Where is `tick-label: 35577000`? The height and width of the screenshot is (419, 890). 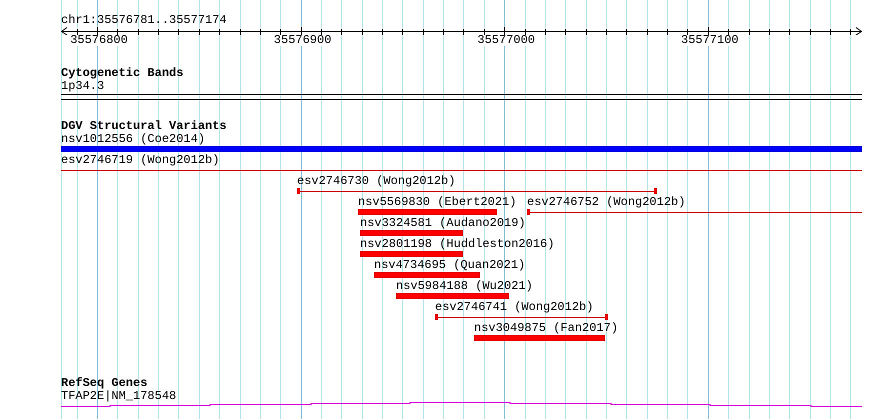 tick-label: 35577000 is located at coordinates (506, 40).